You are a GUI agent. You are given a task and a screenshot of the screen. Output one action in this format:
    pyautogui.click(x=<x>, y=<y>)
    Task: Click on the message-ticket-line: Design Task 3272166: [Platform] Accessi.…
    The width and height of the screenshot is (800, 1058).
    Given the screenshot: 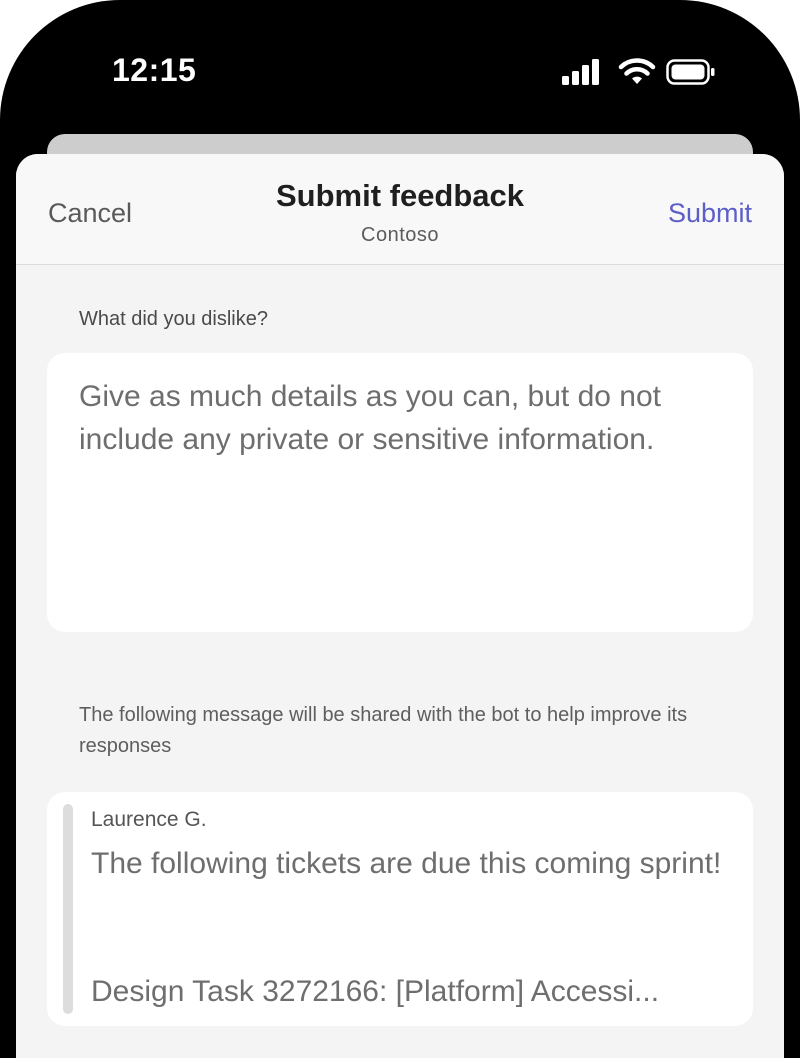 What is the action you would take?
    pyautogui.click(x=375, y=991)
    